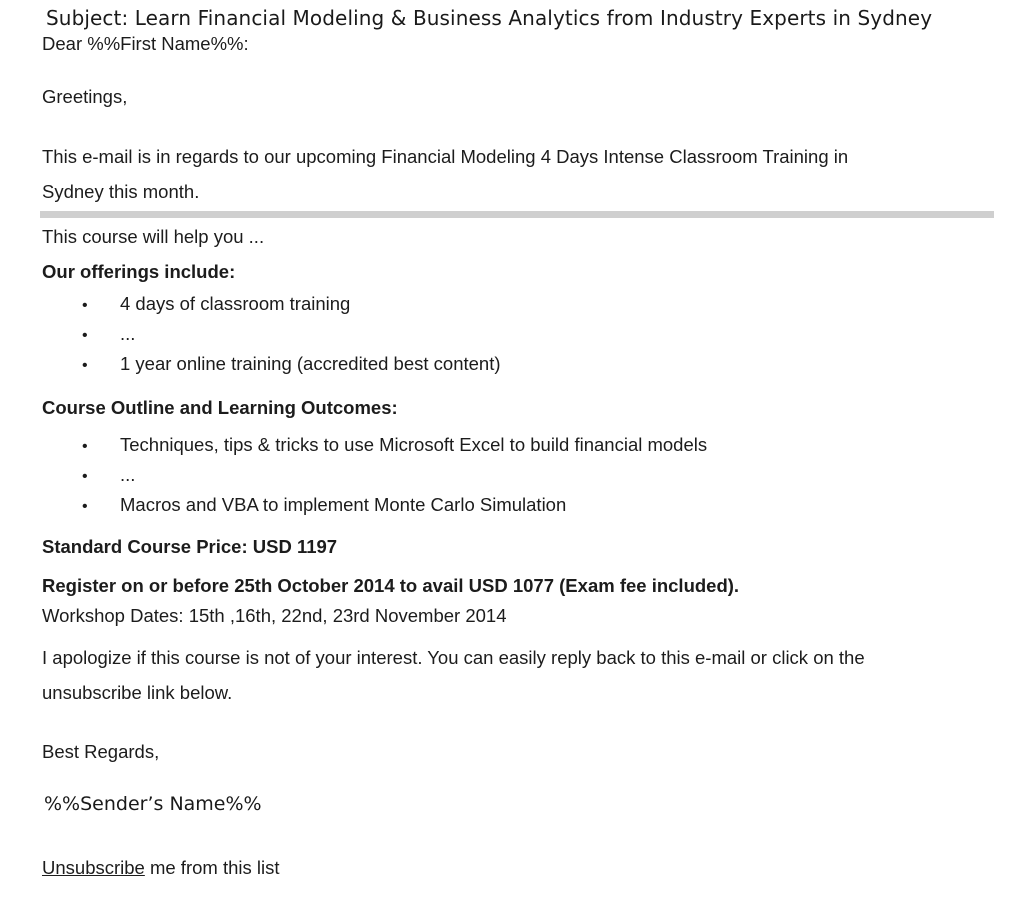 This screenshot has width=1034, height=899. I want to click on sender-name: %%Sender’s Name%%, so click(153, 804).